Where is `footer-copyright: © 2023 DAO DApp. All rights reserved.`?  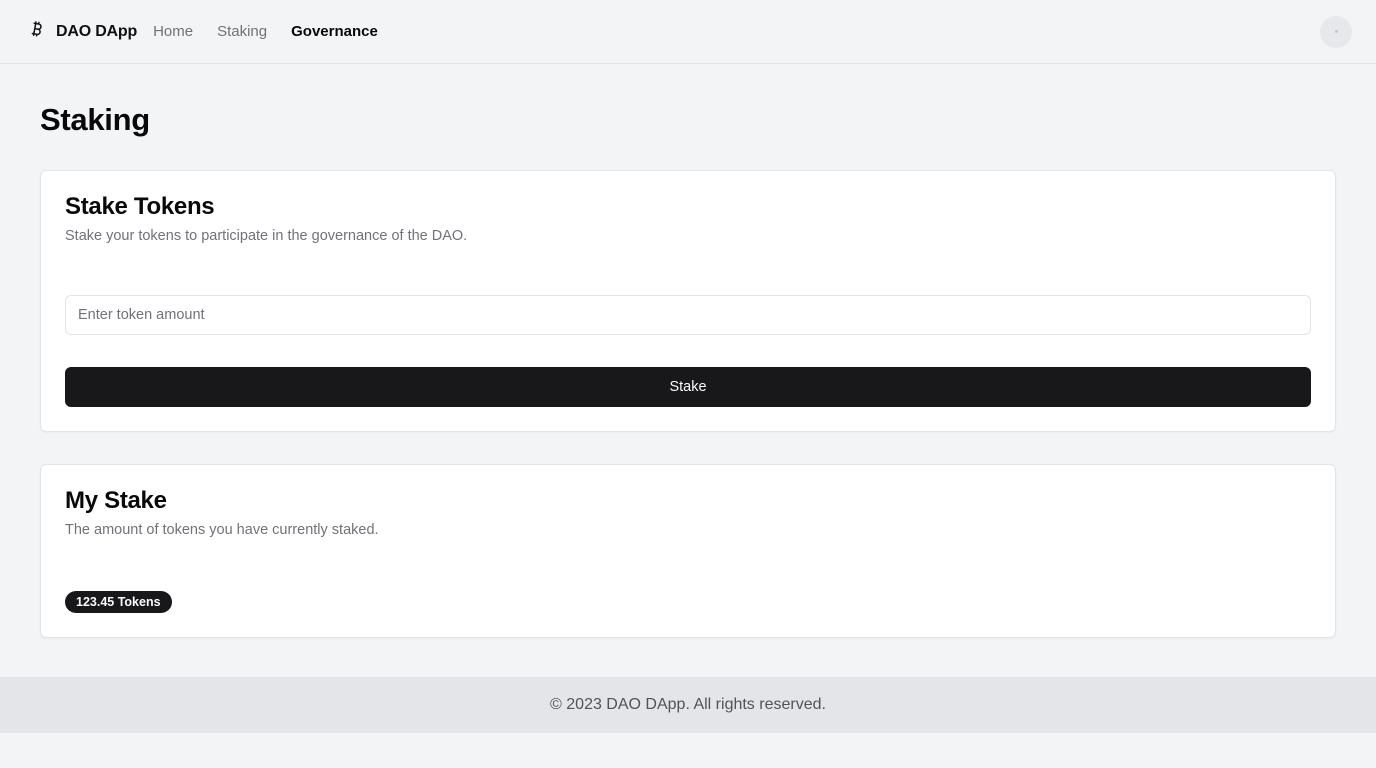 footer-copyright: © 2023 DAO DApp. All rights reserved. is located at coordinates (688, 704).